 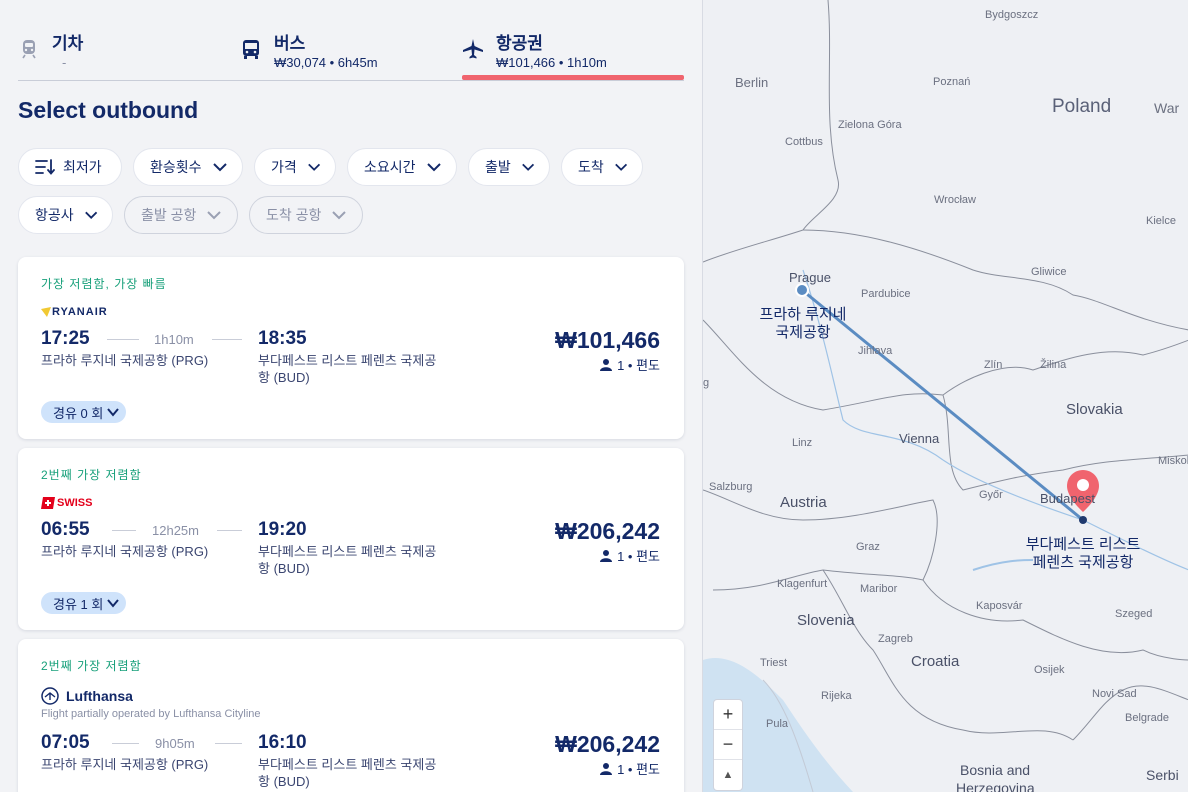 I want to click on transfers-filter: 환승횟수, so click(x=188, y=167).